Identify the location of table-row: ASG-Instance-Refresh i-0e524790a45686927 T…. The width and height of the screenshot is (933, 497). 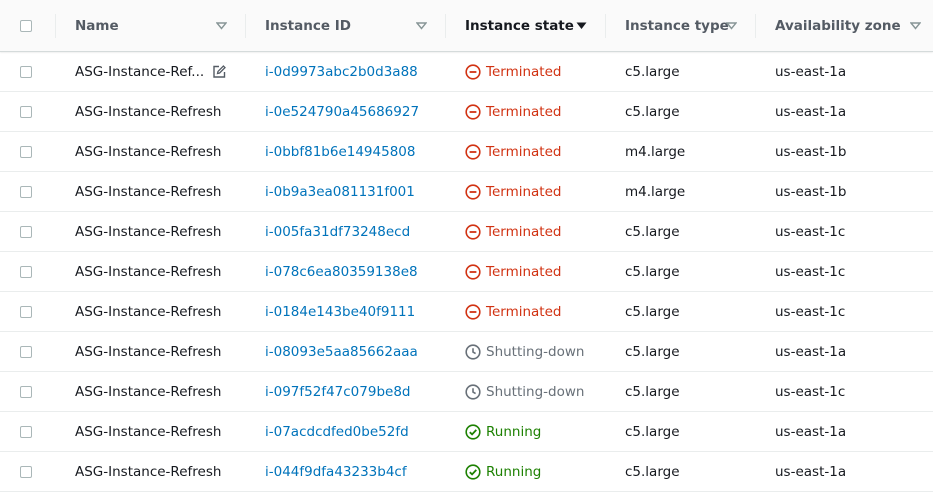
(466, 112).